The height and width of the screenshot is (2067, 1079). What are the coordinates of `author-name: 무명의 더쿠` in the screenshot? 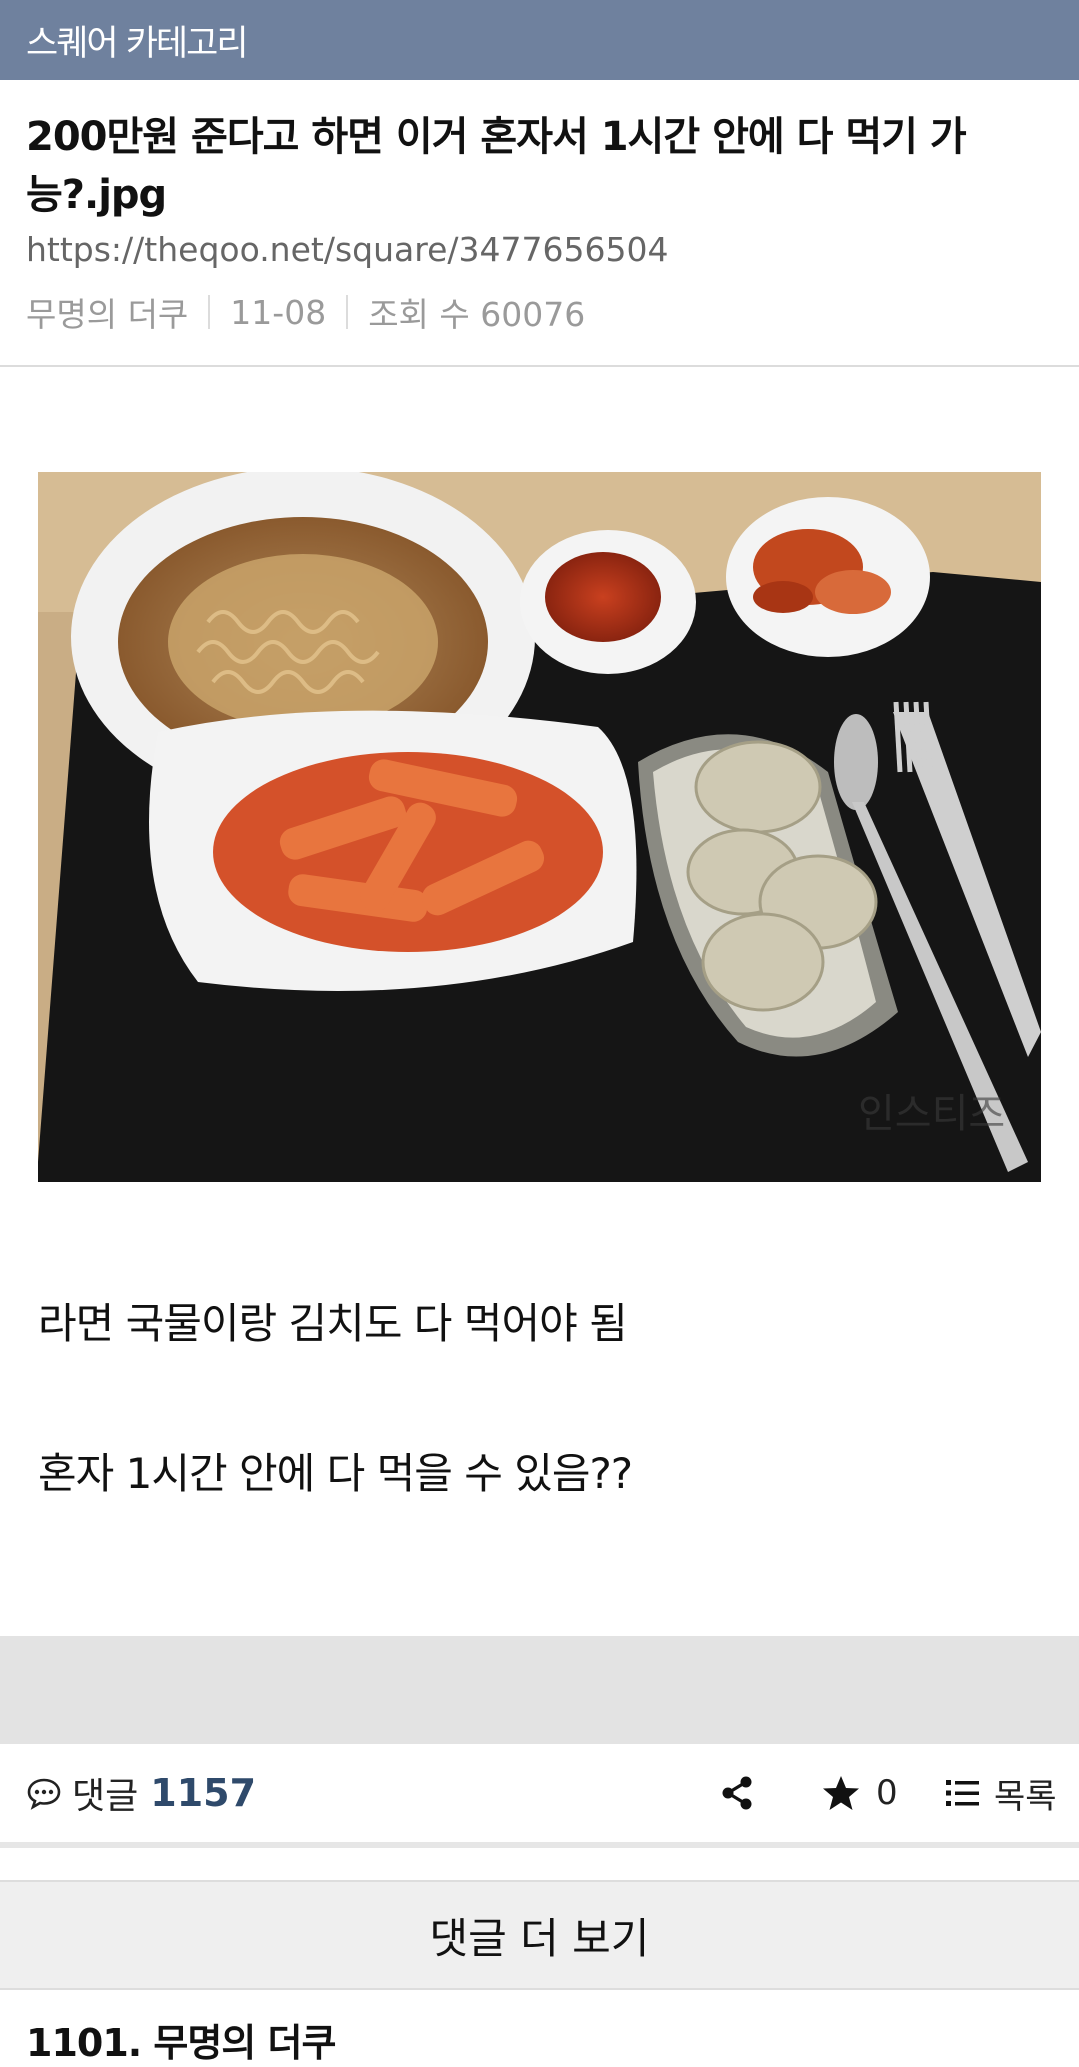 It's located at (107, 314).